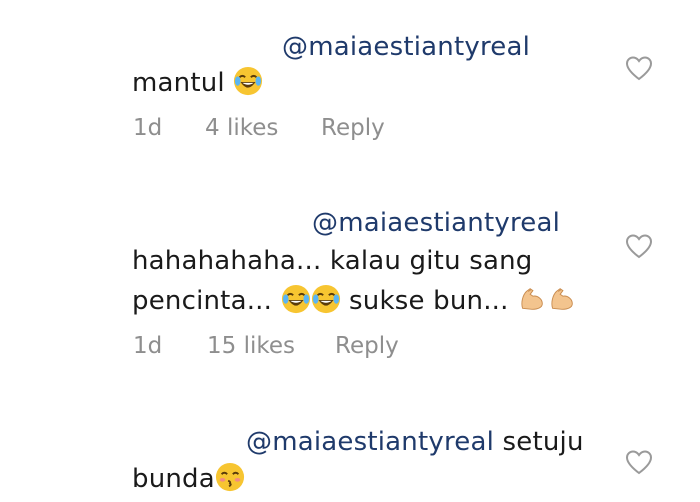 This screenshot has width=700, height=502. What do you see at coordinates (251, 346) in the screenshot?
I see `comment-likes: 15 likes` at bounding box center [251, 346].